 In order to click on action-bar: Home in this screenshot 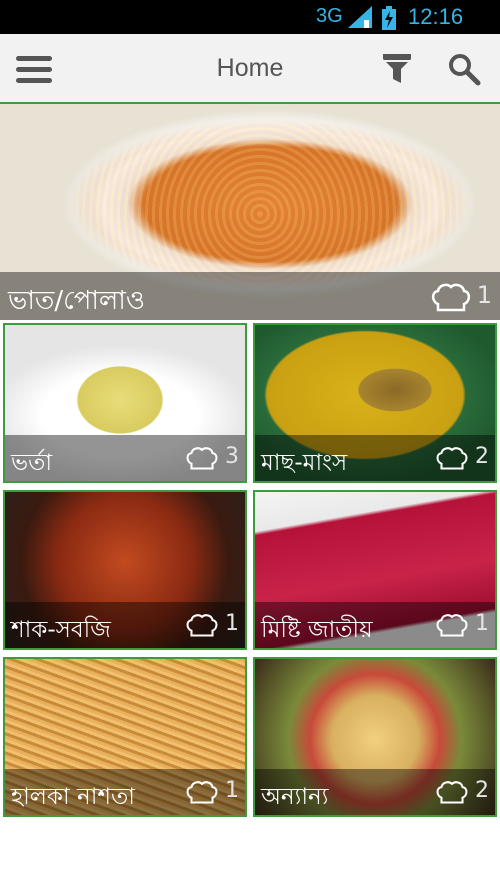, I will do `click(250, 69)`.